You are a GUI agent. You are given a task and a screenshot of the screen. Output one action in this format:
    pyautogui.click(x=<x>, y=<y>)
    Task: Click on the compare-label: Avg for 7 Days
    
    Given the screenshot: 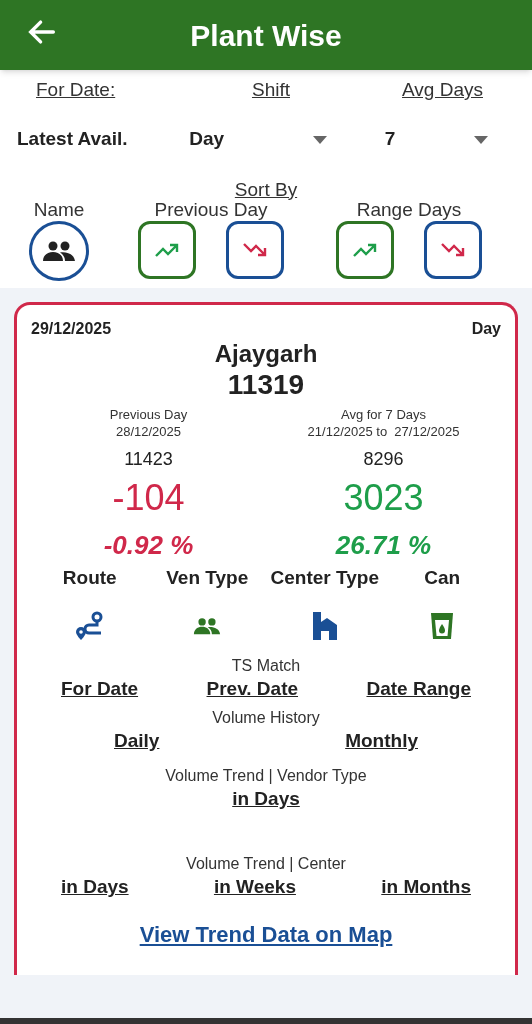 What is the action you would take?
    pyautogui.click(x=383, y=414)
    